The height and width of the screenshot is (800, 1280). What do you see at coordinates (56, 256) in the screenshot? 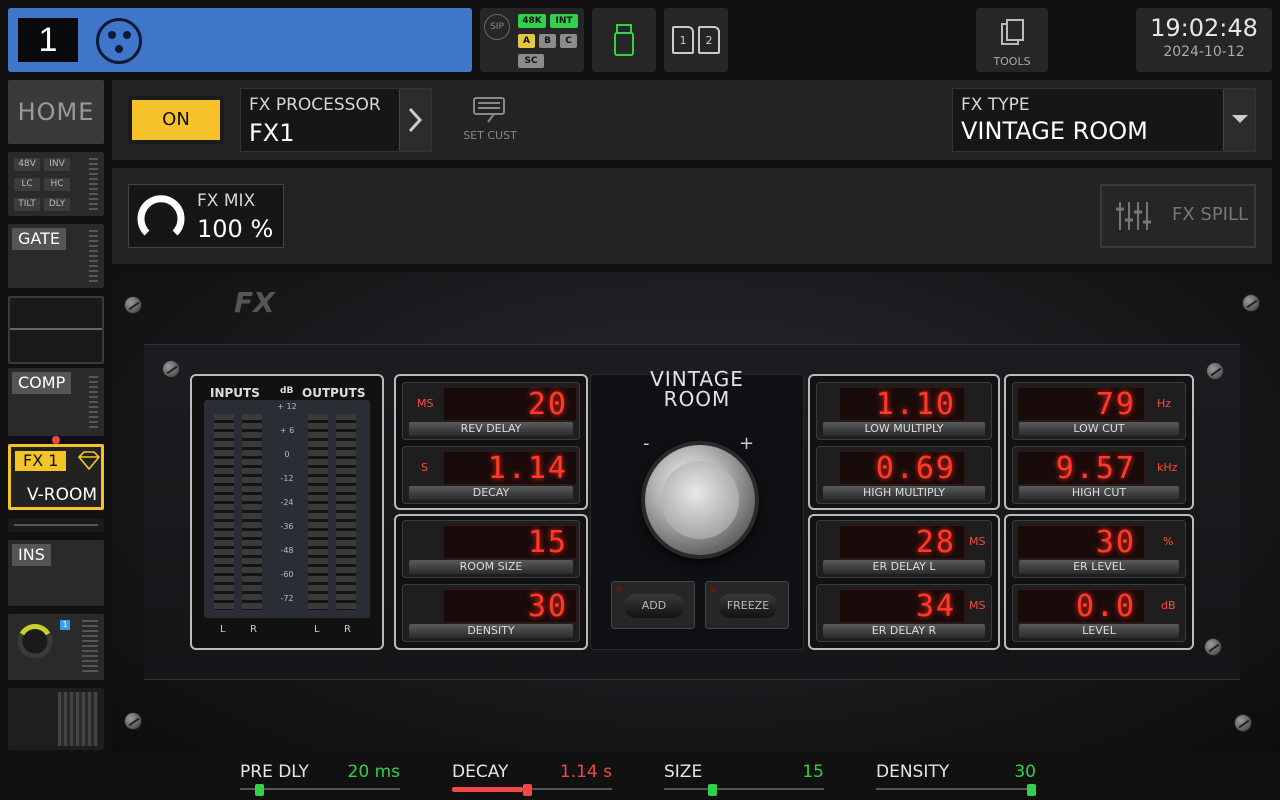
I see `gate-block: GATE` at bounding box center [56, 256].